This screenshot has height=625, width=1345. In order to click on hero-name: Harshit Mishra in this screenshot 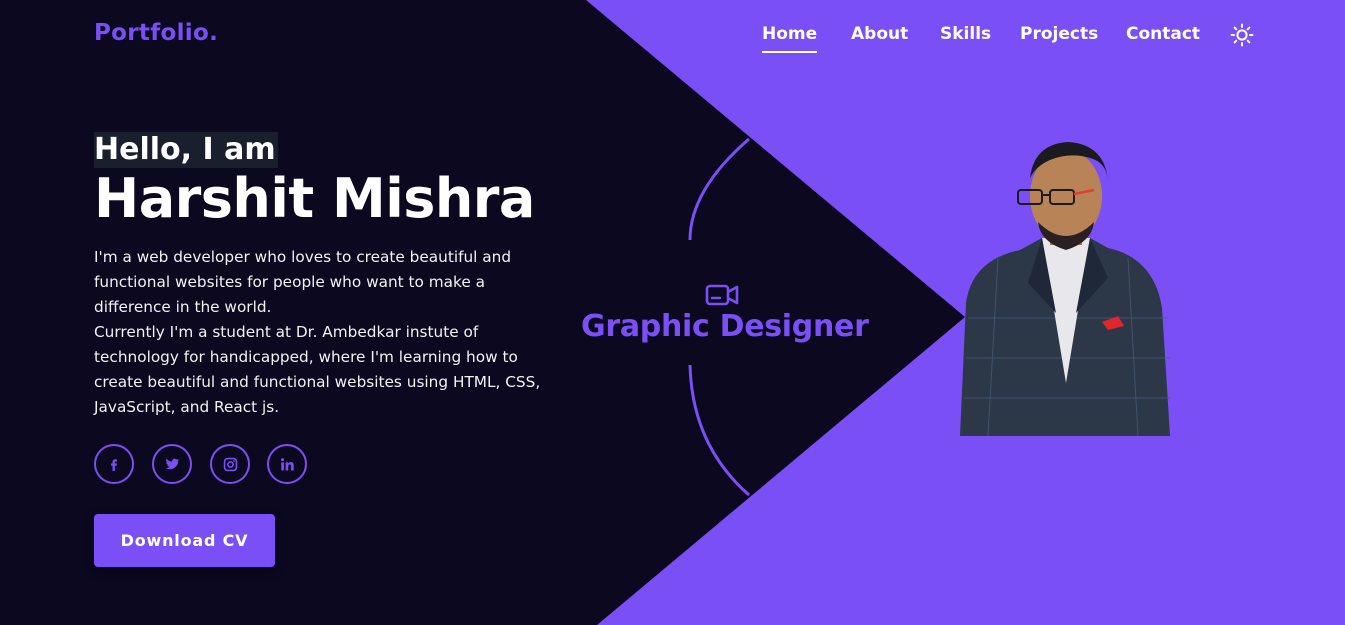, I will do `click(314, 198)`.